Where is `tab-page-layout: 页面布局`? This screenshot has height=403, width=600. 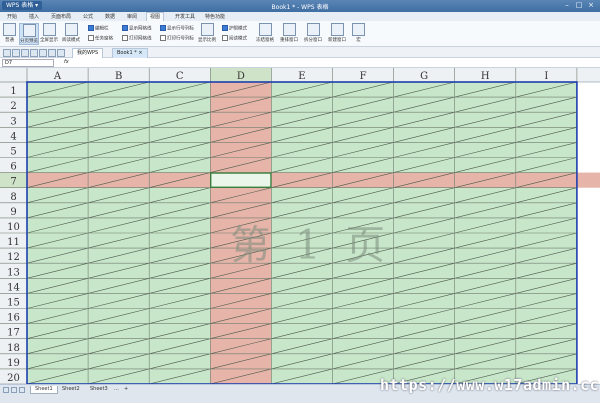
tab-page-layout: 页面布局 is located at coordinates (61, 17).